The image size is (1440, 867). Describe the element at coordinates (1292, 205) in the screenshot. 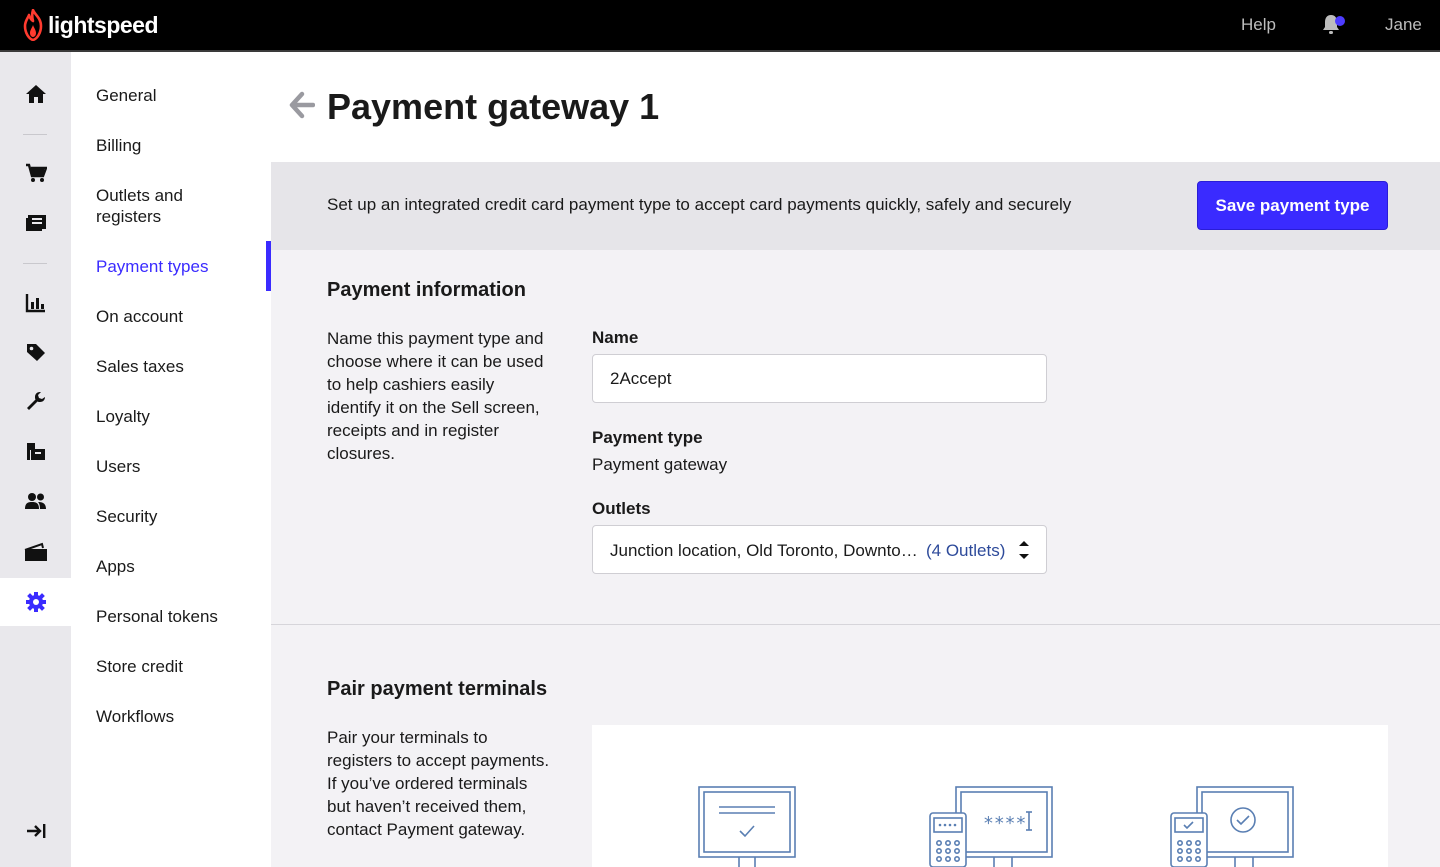

I see `save-payment-type-button: Save payment type` at that location.